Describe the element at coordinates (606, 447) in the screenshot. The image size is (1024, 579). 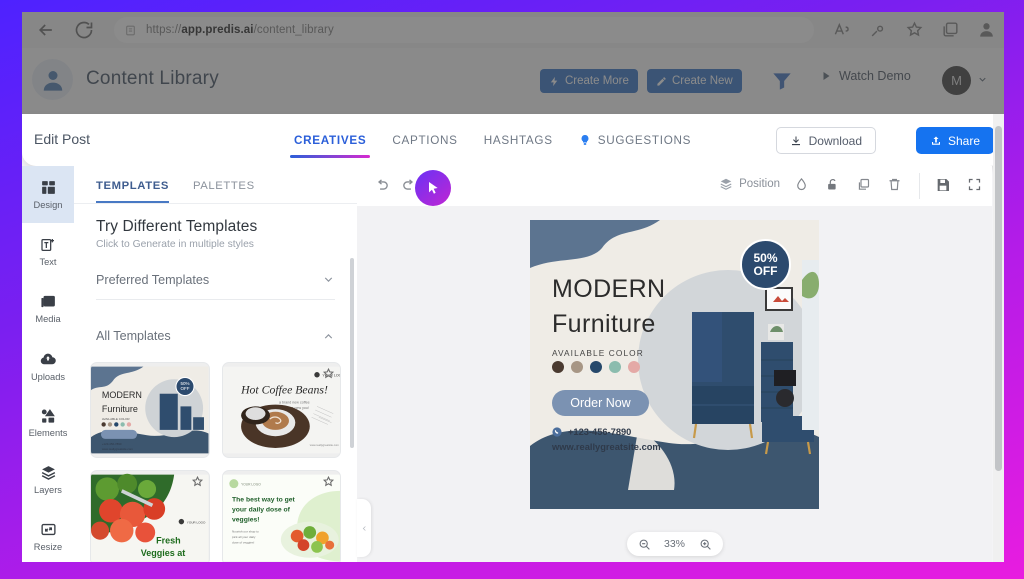
I see `design-website: www.reallygreatsite.com` at that location.